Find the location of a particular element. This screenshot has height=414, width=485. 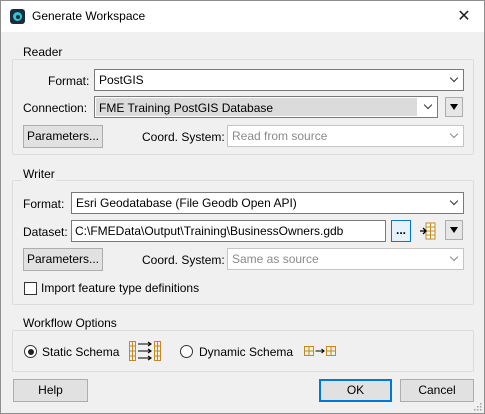

reader-format-value: PostGIS is located at coordinates (121, 80).